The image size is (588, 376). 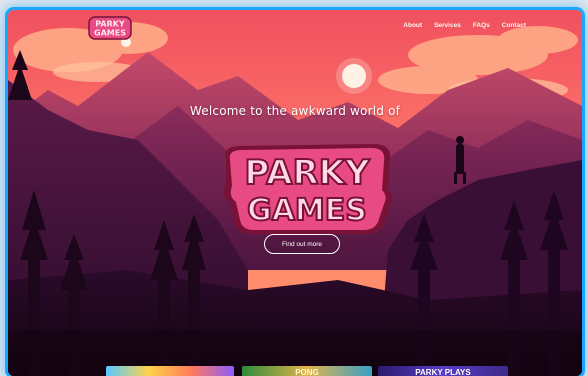 I want to click on find-out-more-button: Find out more, so click(x=302, y=244).